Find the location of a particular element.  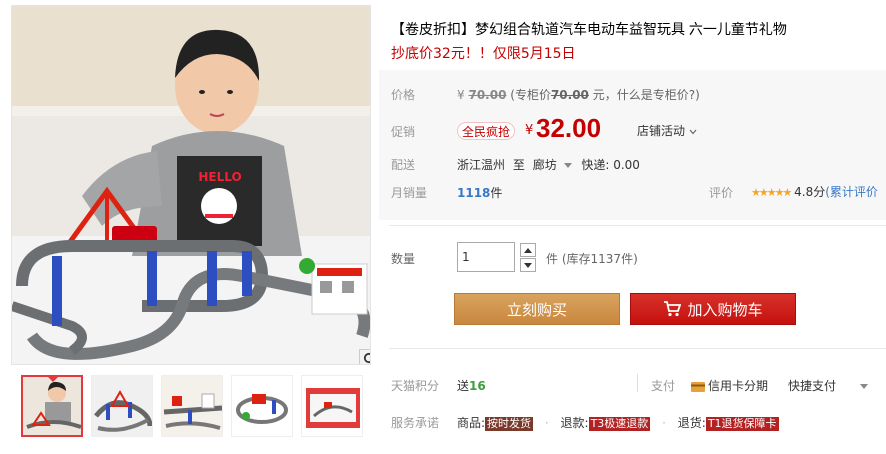

shipping-destination-select: 廊坊 is located at coordinates (557, 165).